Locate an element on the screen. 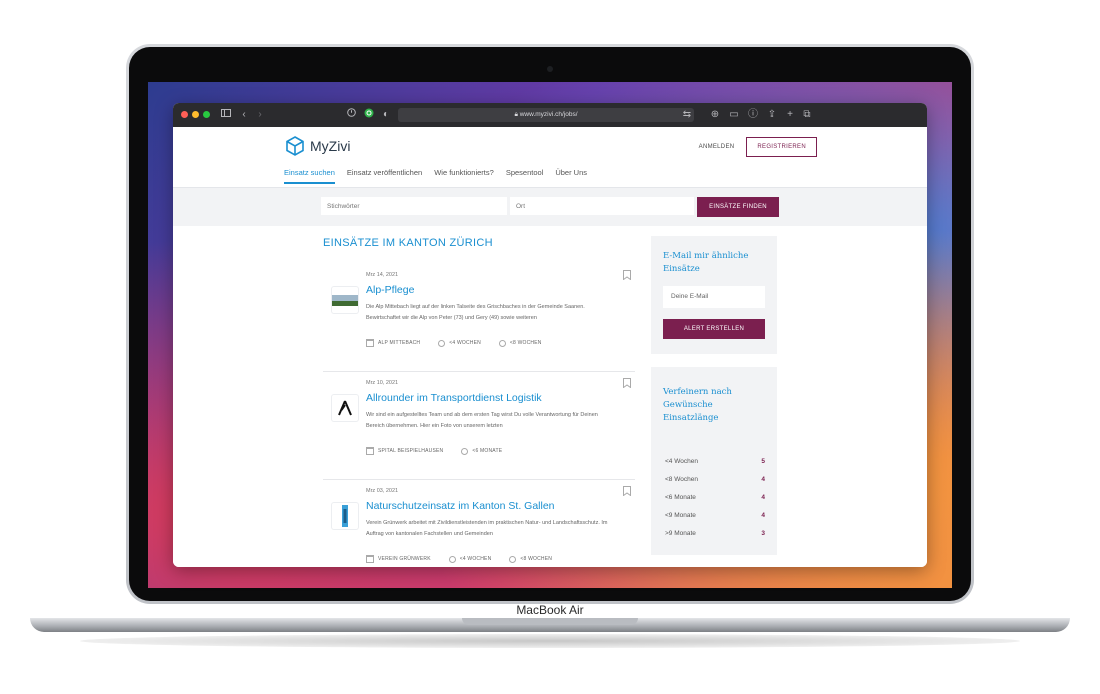 Image resolution: width=1100 pixels, height=694 pixels. url-text: www.myzivi.ch/jobs/ is located at coordinates (548, 114).